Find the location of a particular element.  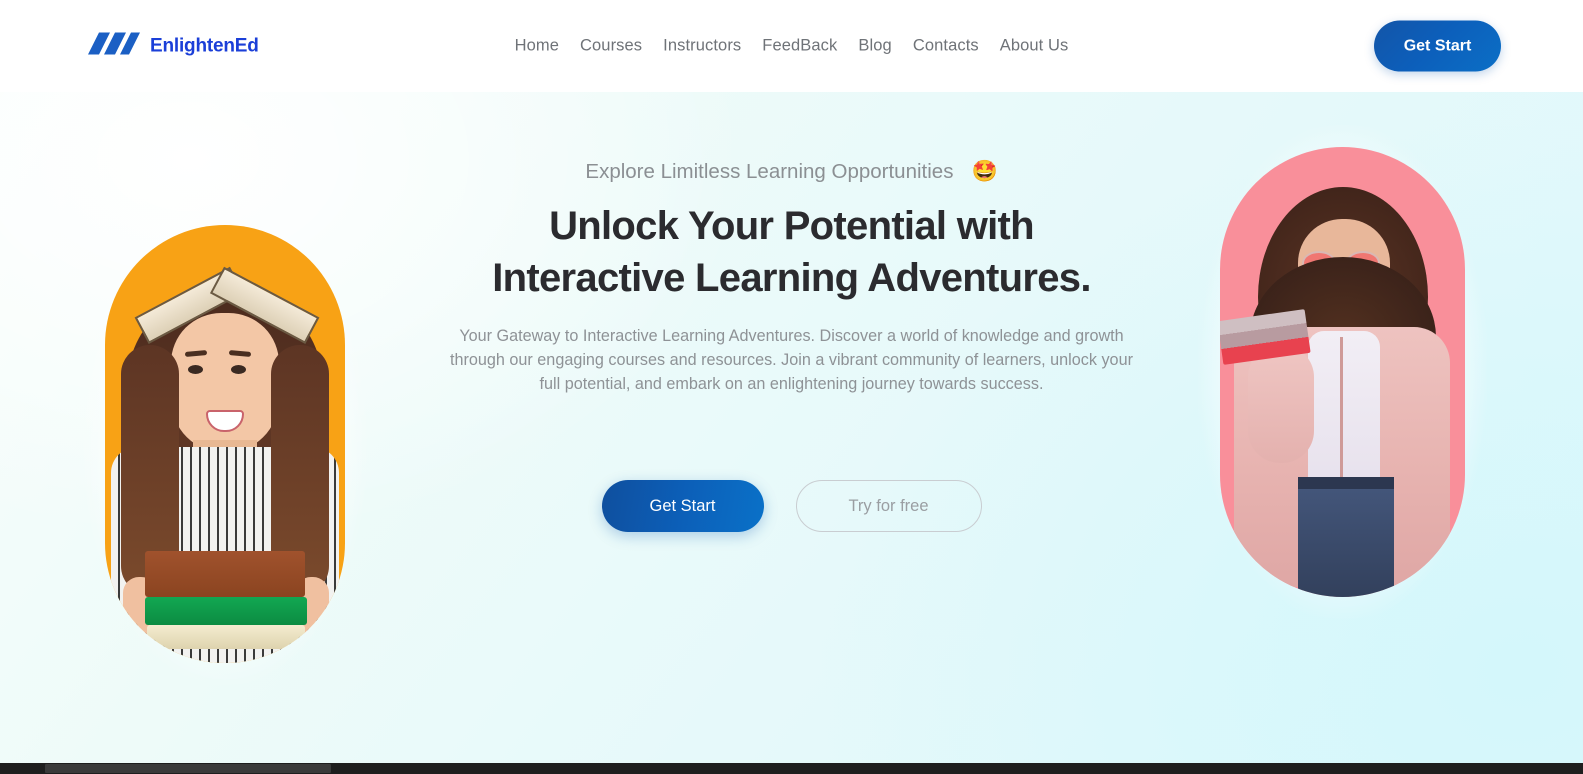

brand-logo: EnlightenEd is located at coordinates (169, 46).